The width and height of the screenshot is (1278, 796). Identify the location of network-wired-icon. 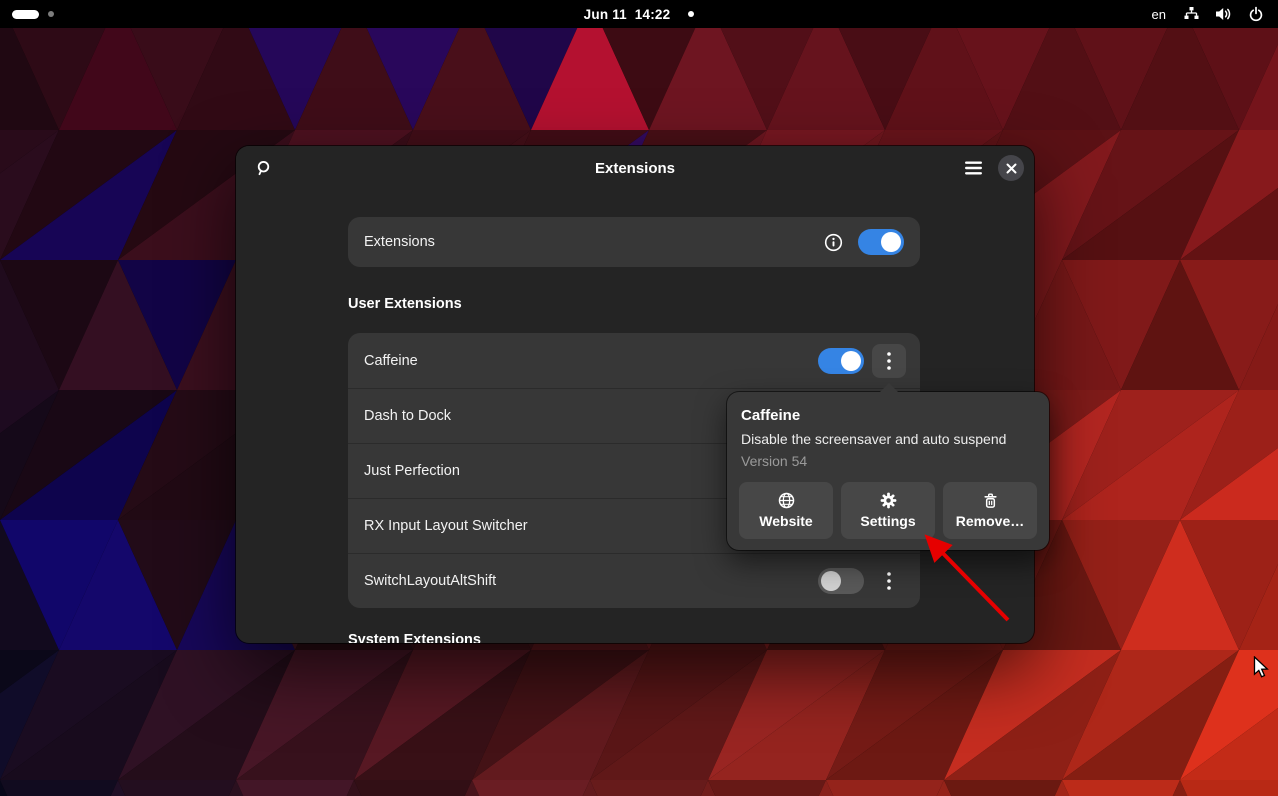
(1191, 14).